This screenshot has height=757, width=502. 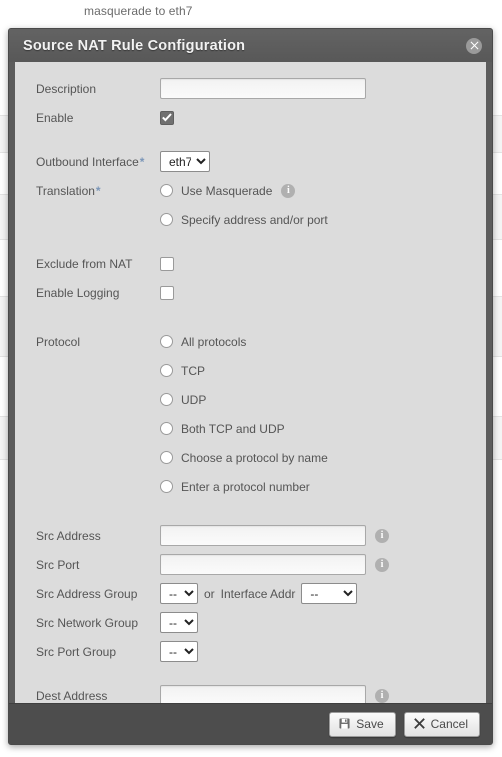 I want to click on outbound-interface-label: Outbound Interface*, so click(x=92, y=162).